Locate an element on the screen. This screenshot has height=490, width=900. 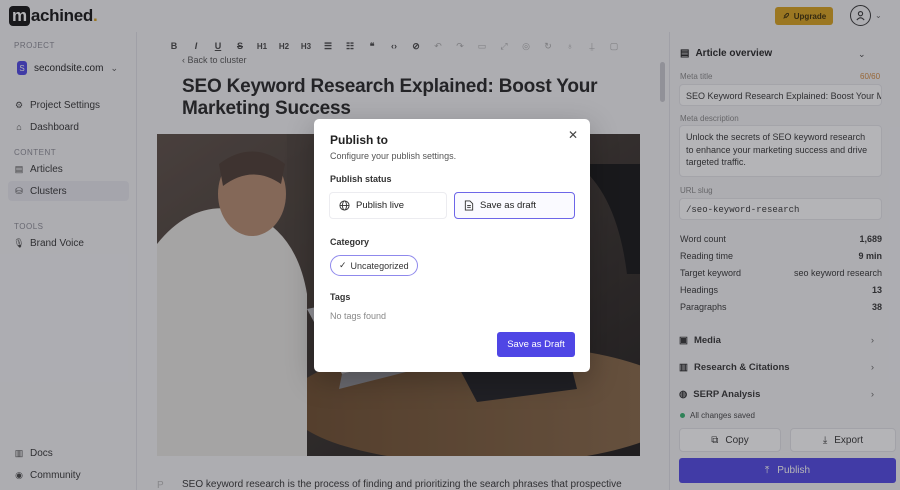
modal-subtitle: Configure your publish settings. is located at coordinates (393, 156).